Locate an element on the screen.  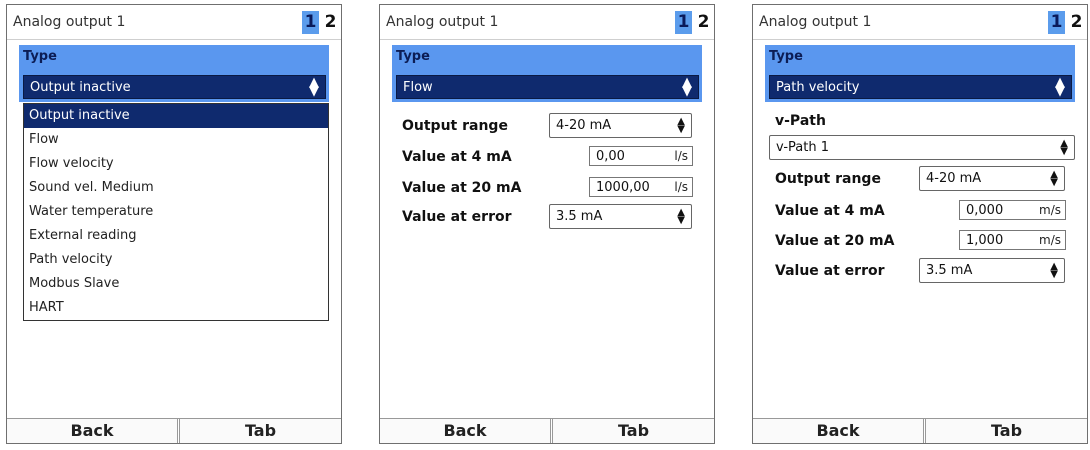
type-section: Type Output inactive ▲ ▼ is located at coordinates (174, 73).